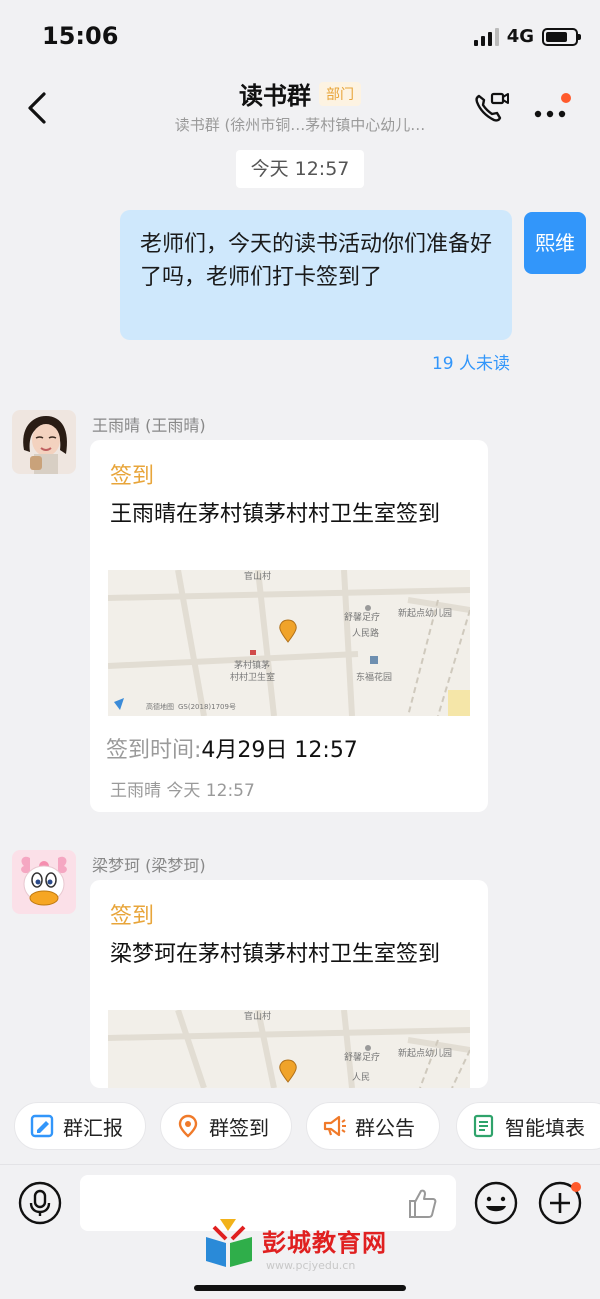 The width and height of the screenshot is (600, 1299). Describe the element at coordinates (561, 36) in the screenshot. I see `battery-icon` at that location.